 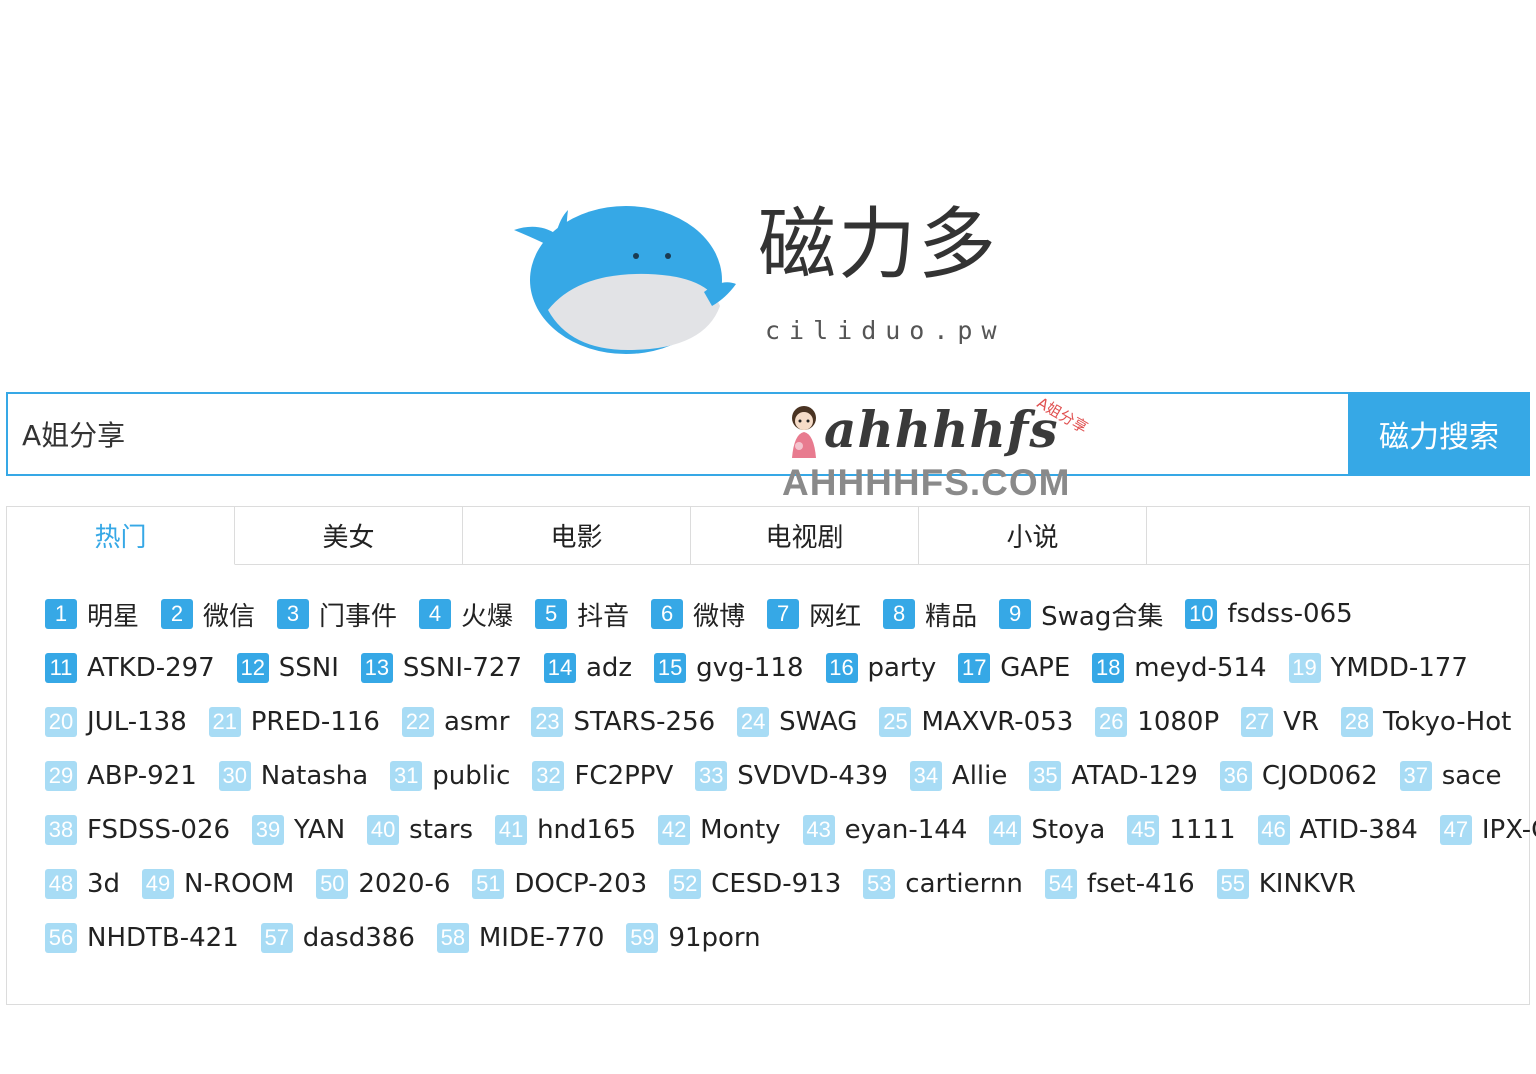 What do you see at coordinates (602, 776) in the screenshot?
I see `hot-tag-link: 32 FC2PPV` at bounding box center [602, 776].